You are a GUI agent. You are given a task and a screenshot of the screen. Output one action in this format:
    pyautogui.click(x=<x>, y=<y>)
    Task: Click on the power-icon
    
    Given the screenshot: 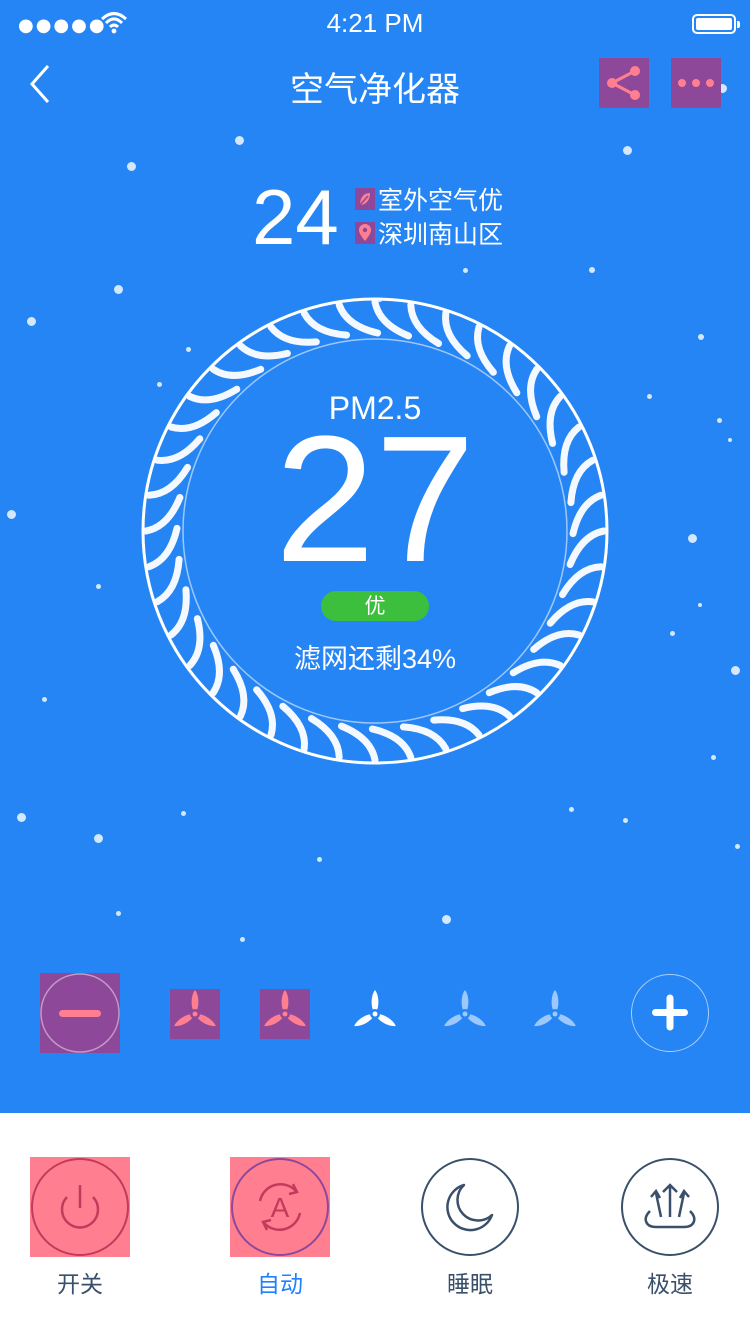 What is the action you would take?
    pyautogui.click(x=80, y=1207)
    